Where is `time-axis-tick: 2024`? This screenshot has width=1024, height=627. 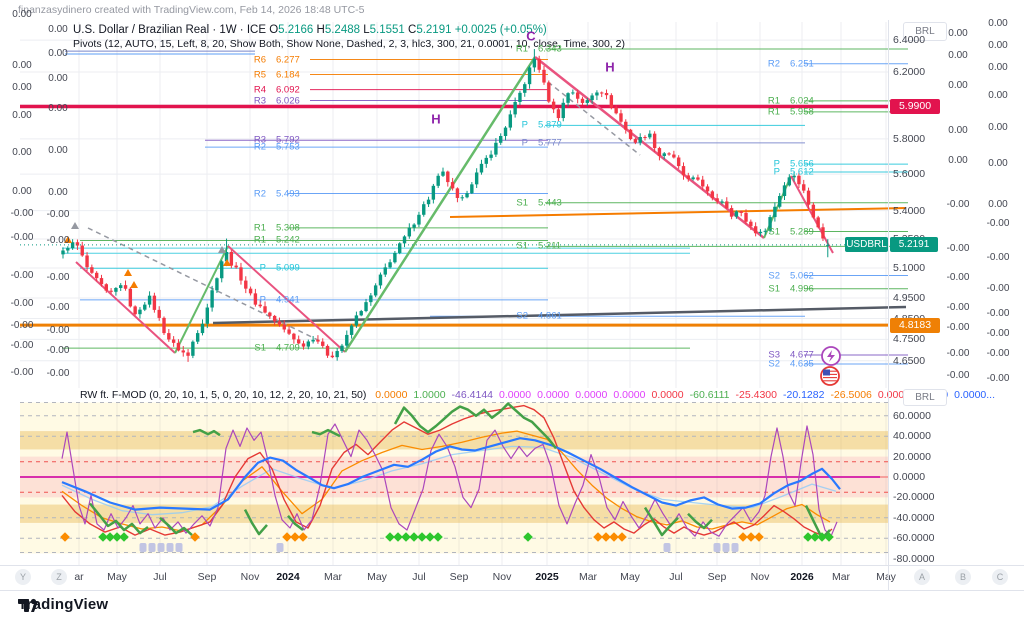
time-axis-tick: 2024 is located at coordinates (287, 577).